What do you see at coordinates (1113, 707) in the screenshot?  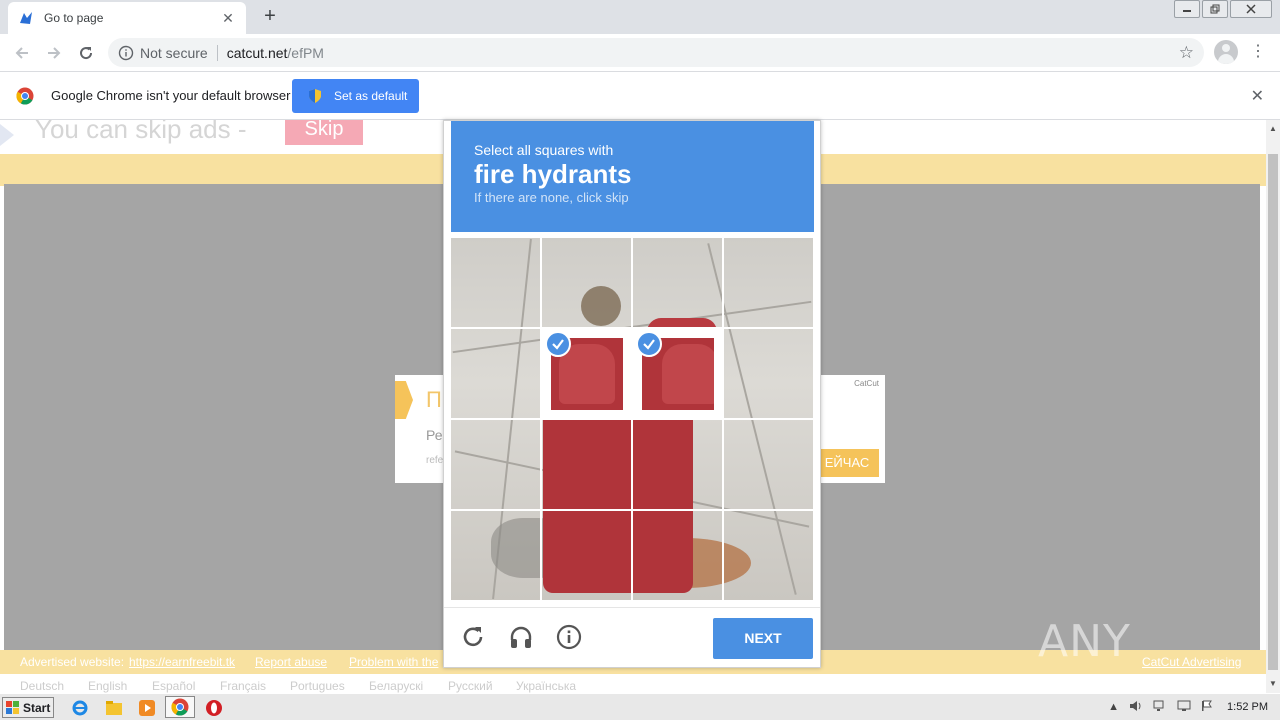 I see `tray-expand-icon: ▲` at bounding box center [1113, 707].